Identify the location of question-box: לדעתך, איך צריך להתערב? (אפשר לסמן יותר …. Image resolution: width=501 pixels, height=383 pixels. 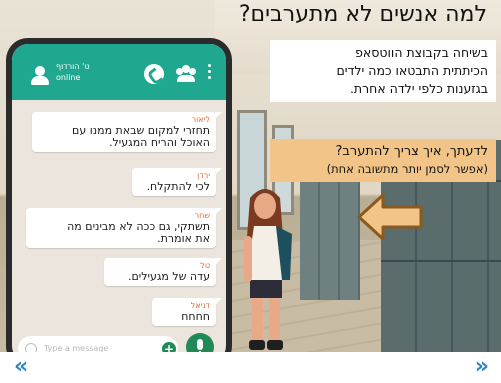
(383, 160).